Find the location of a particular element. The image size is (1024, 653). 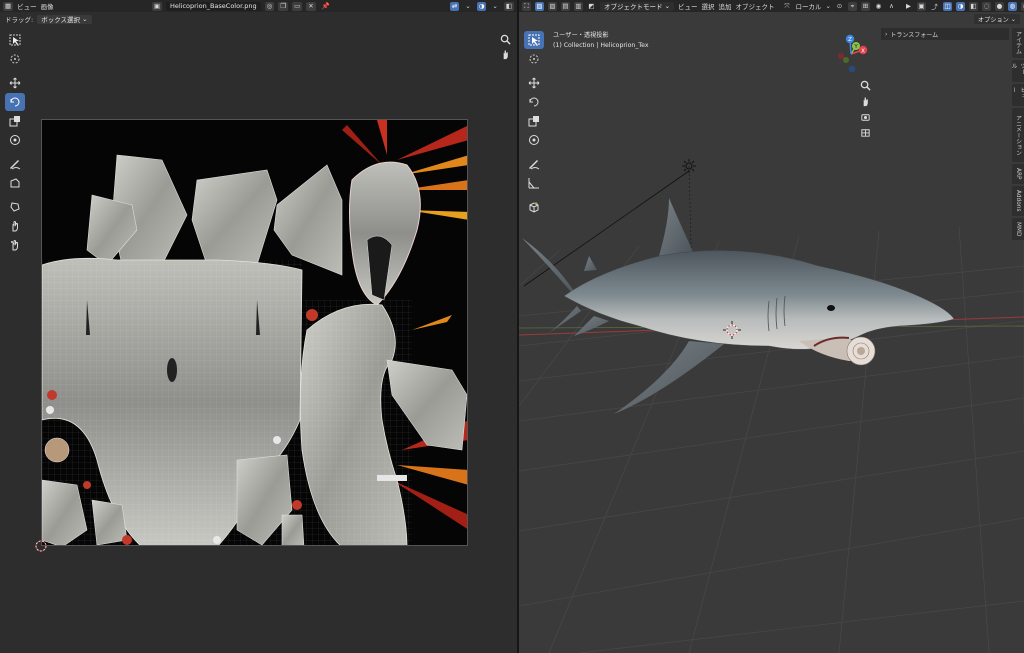

tool-pinch is located at coordinates (15, 245).